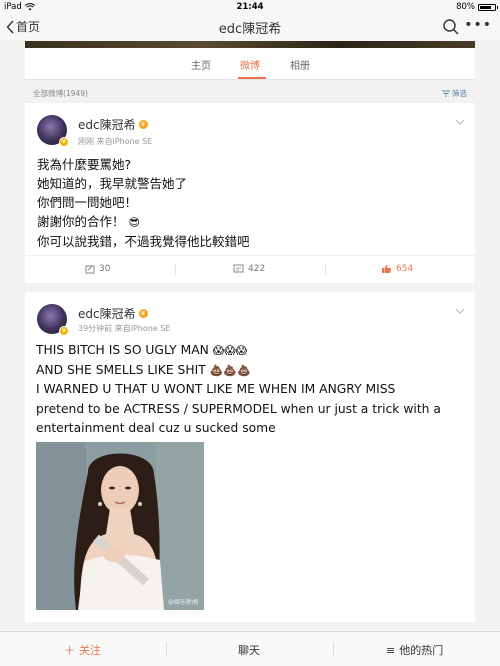  What do you see at coordinates (421, 650) in the screenshot?
I see `hot-label: 他的热门` at bounding box center [421, 650].